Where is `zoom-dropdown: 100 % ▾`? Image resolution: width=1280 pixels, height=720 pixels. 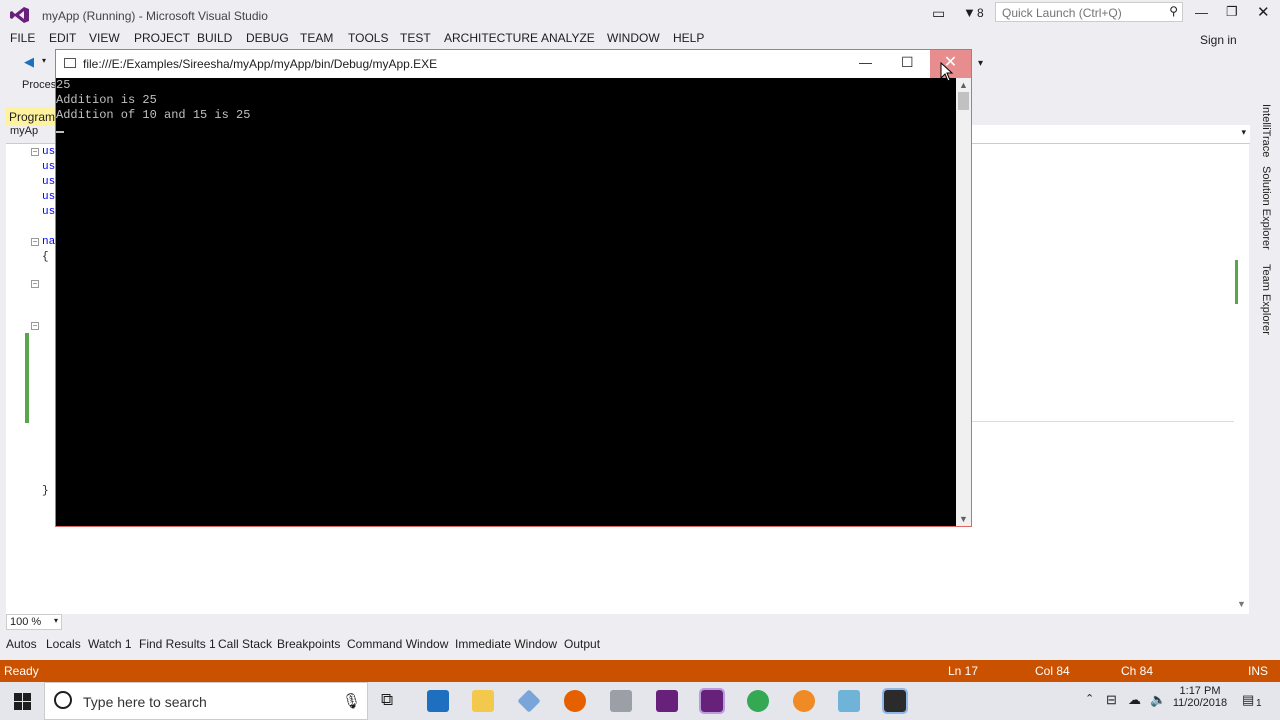
zoom-dropdown: 100 % ▾ is located at coordinates (34, 622).